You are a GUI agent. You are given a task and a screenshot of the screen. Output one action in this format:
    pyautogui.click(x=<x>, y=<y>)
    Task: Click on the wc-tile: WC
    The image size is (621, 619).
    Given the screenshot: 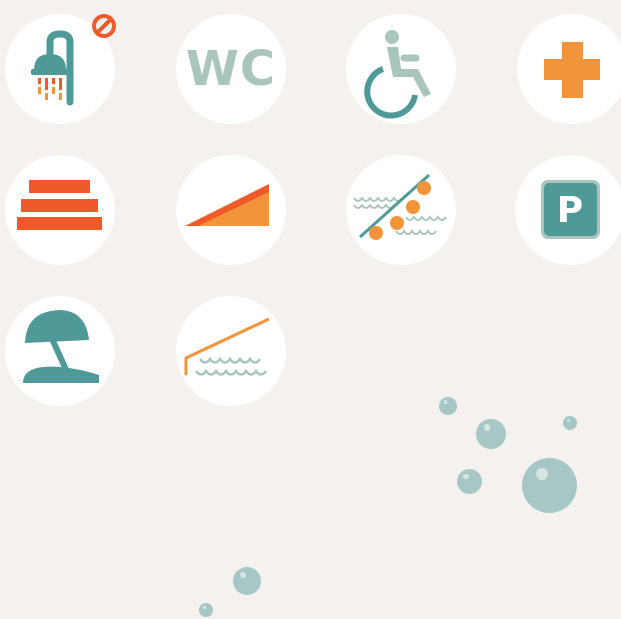 What is the action you would take?
    pyautogui.click(x=231, y=69)
    